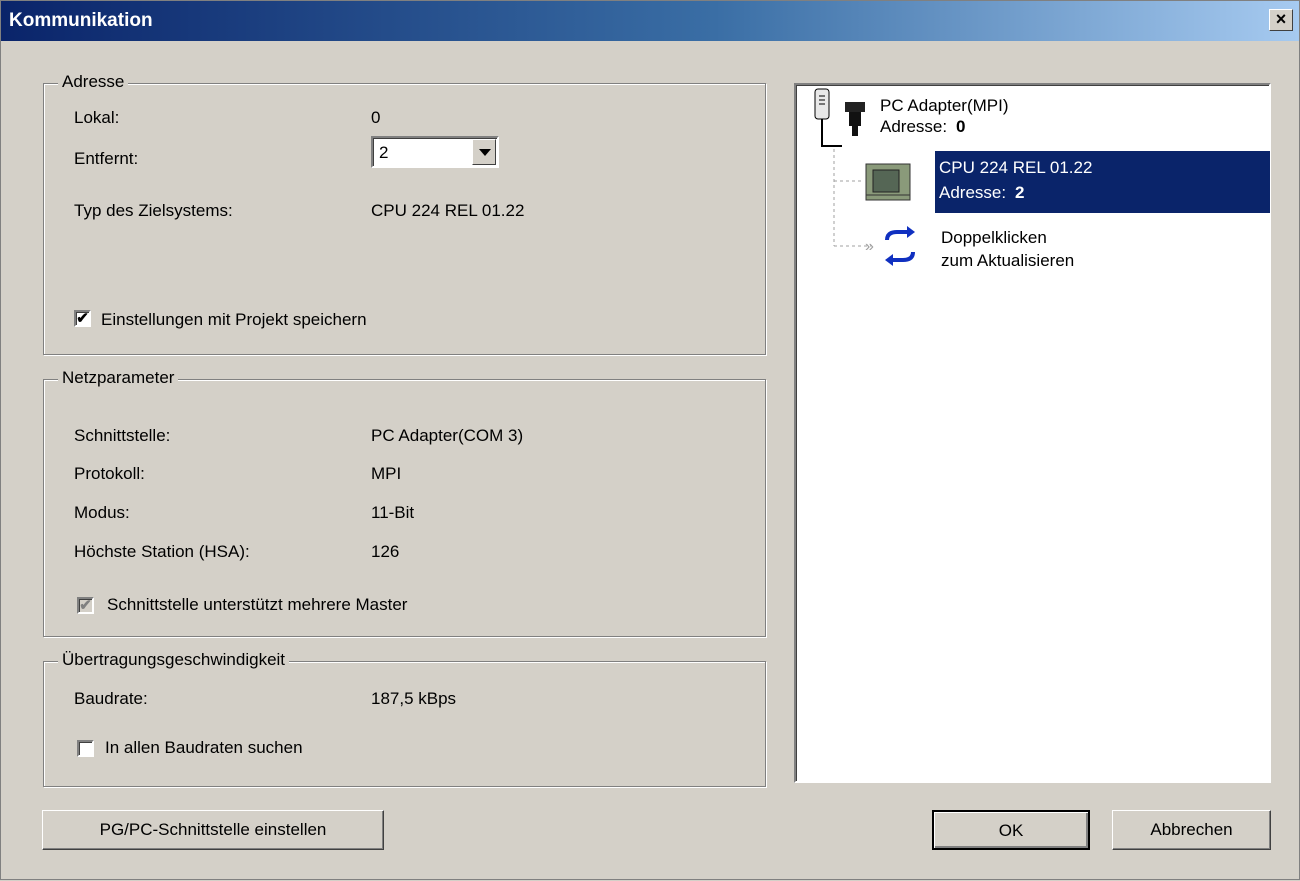 The image size is (1300, 881). Describe the element at coordinates (888, 184) in the screenshot. I see `cpu-icon` at that location.